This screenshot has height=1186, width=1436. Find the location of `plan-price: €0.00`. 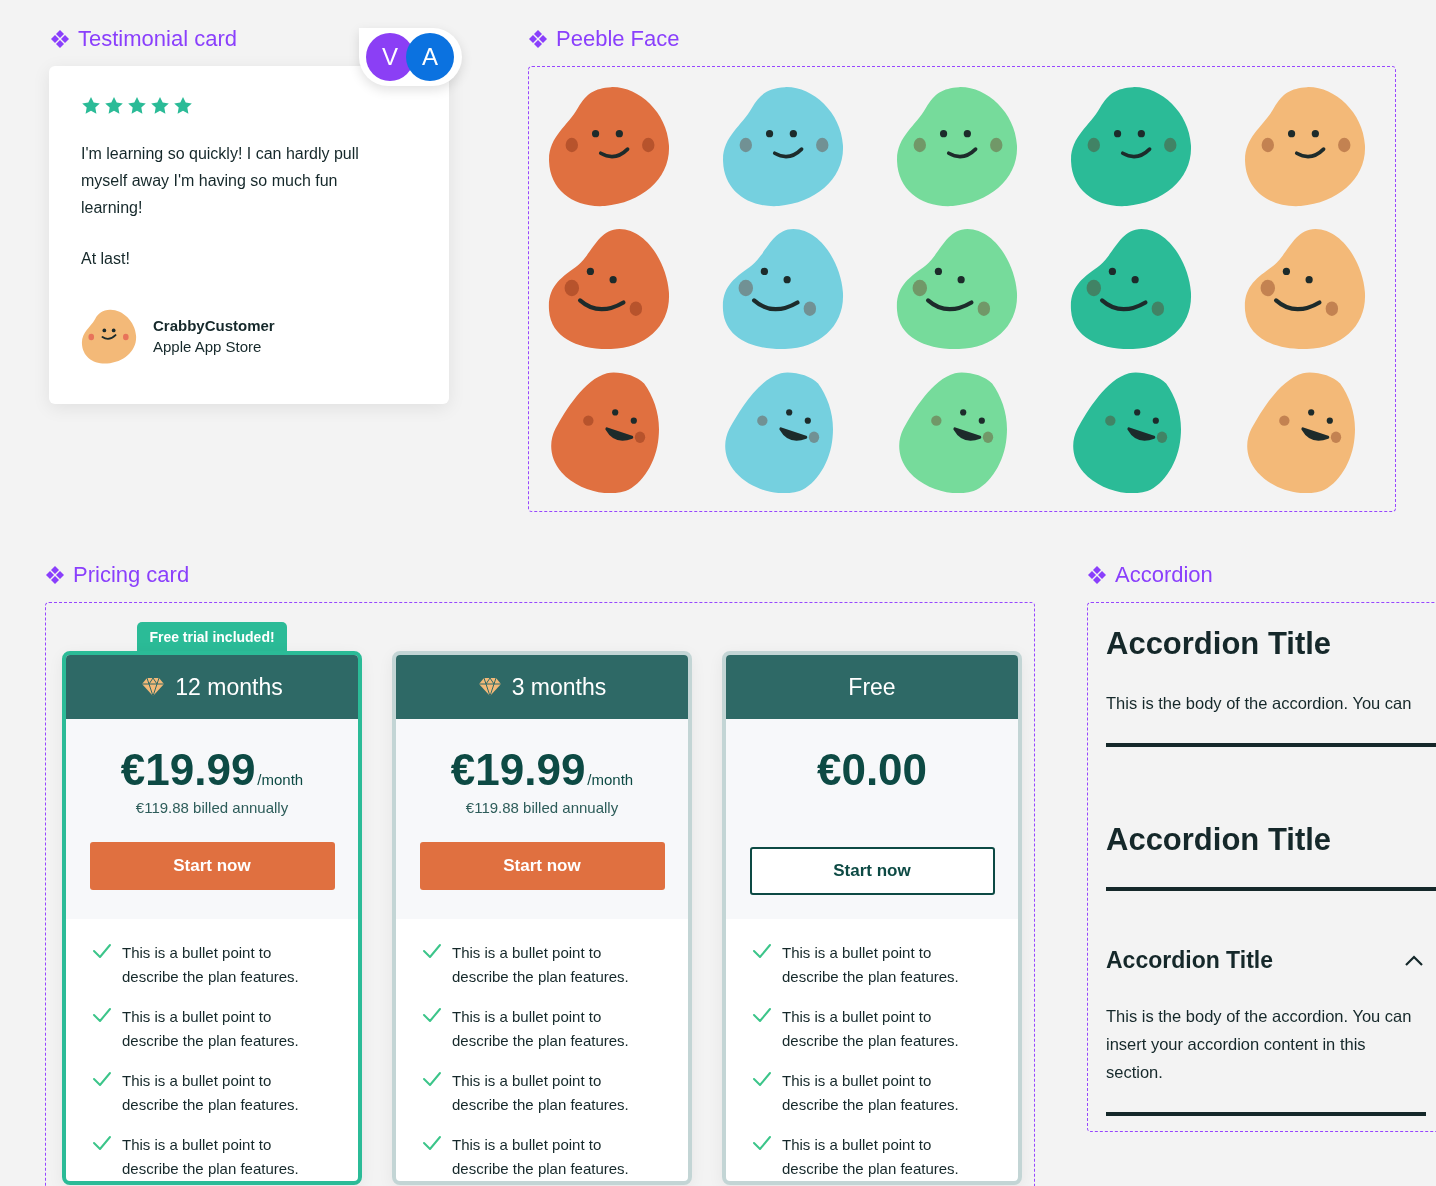

plan-price: €0.00 is located at coordinates (872, 770).